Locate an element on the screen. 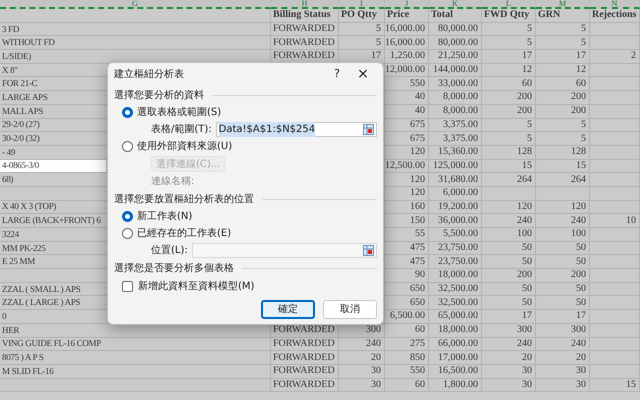 The width and height of the screenshot is (640, 400). checkbox-label: 新增此資料至資料模型(M) is located at coordinates (196, 287).